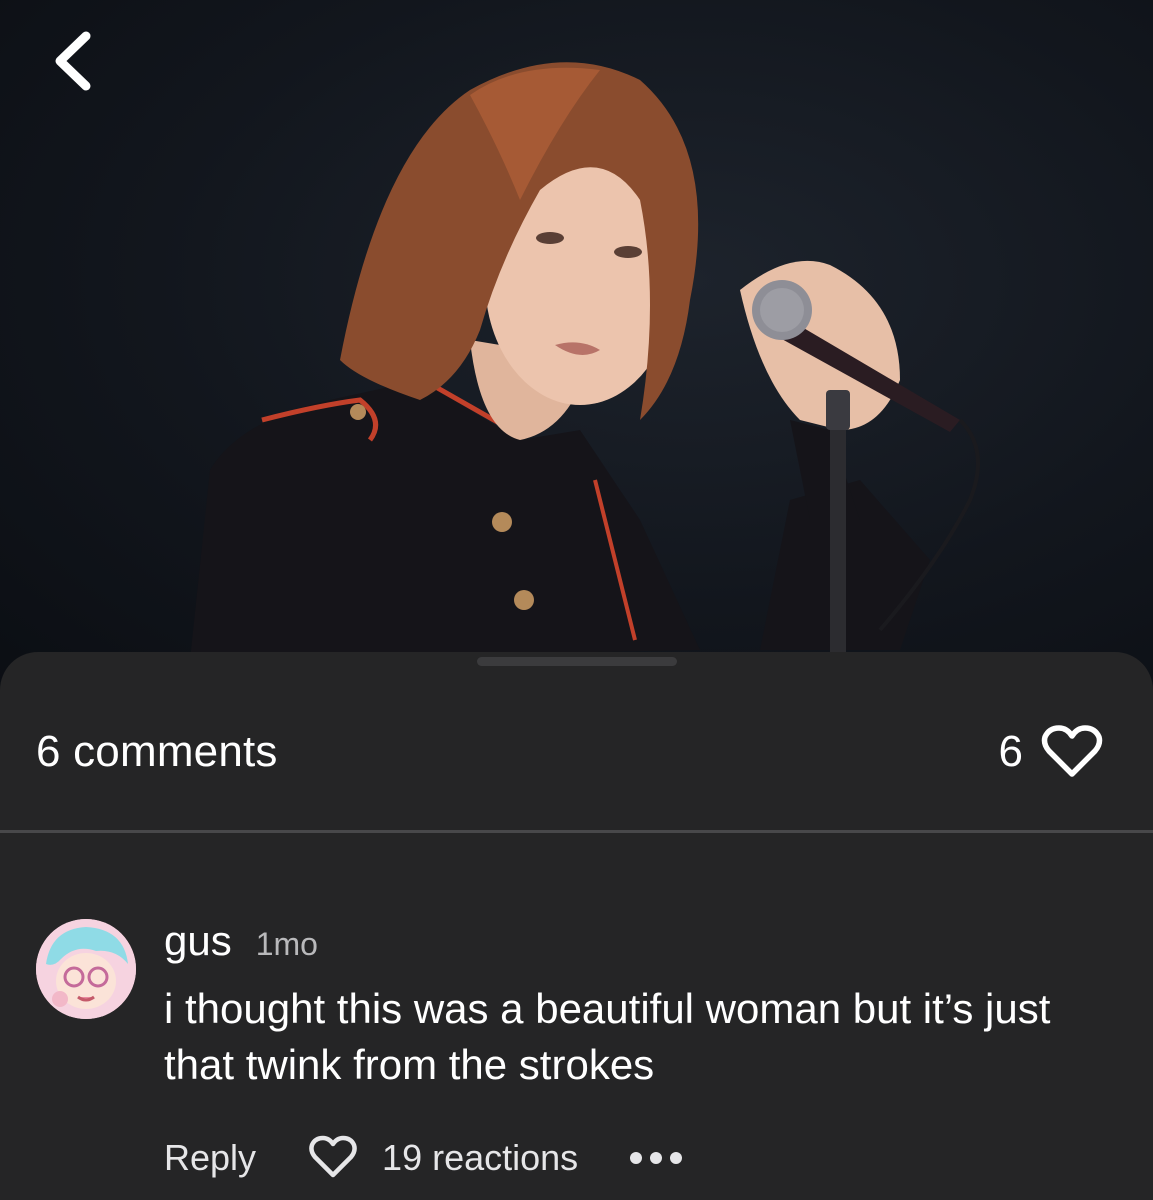 The width and height of the screenshot is (1153, 1200). I want to click on reply-button: Reply, so click(210, 1158).